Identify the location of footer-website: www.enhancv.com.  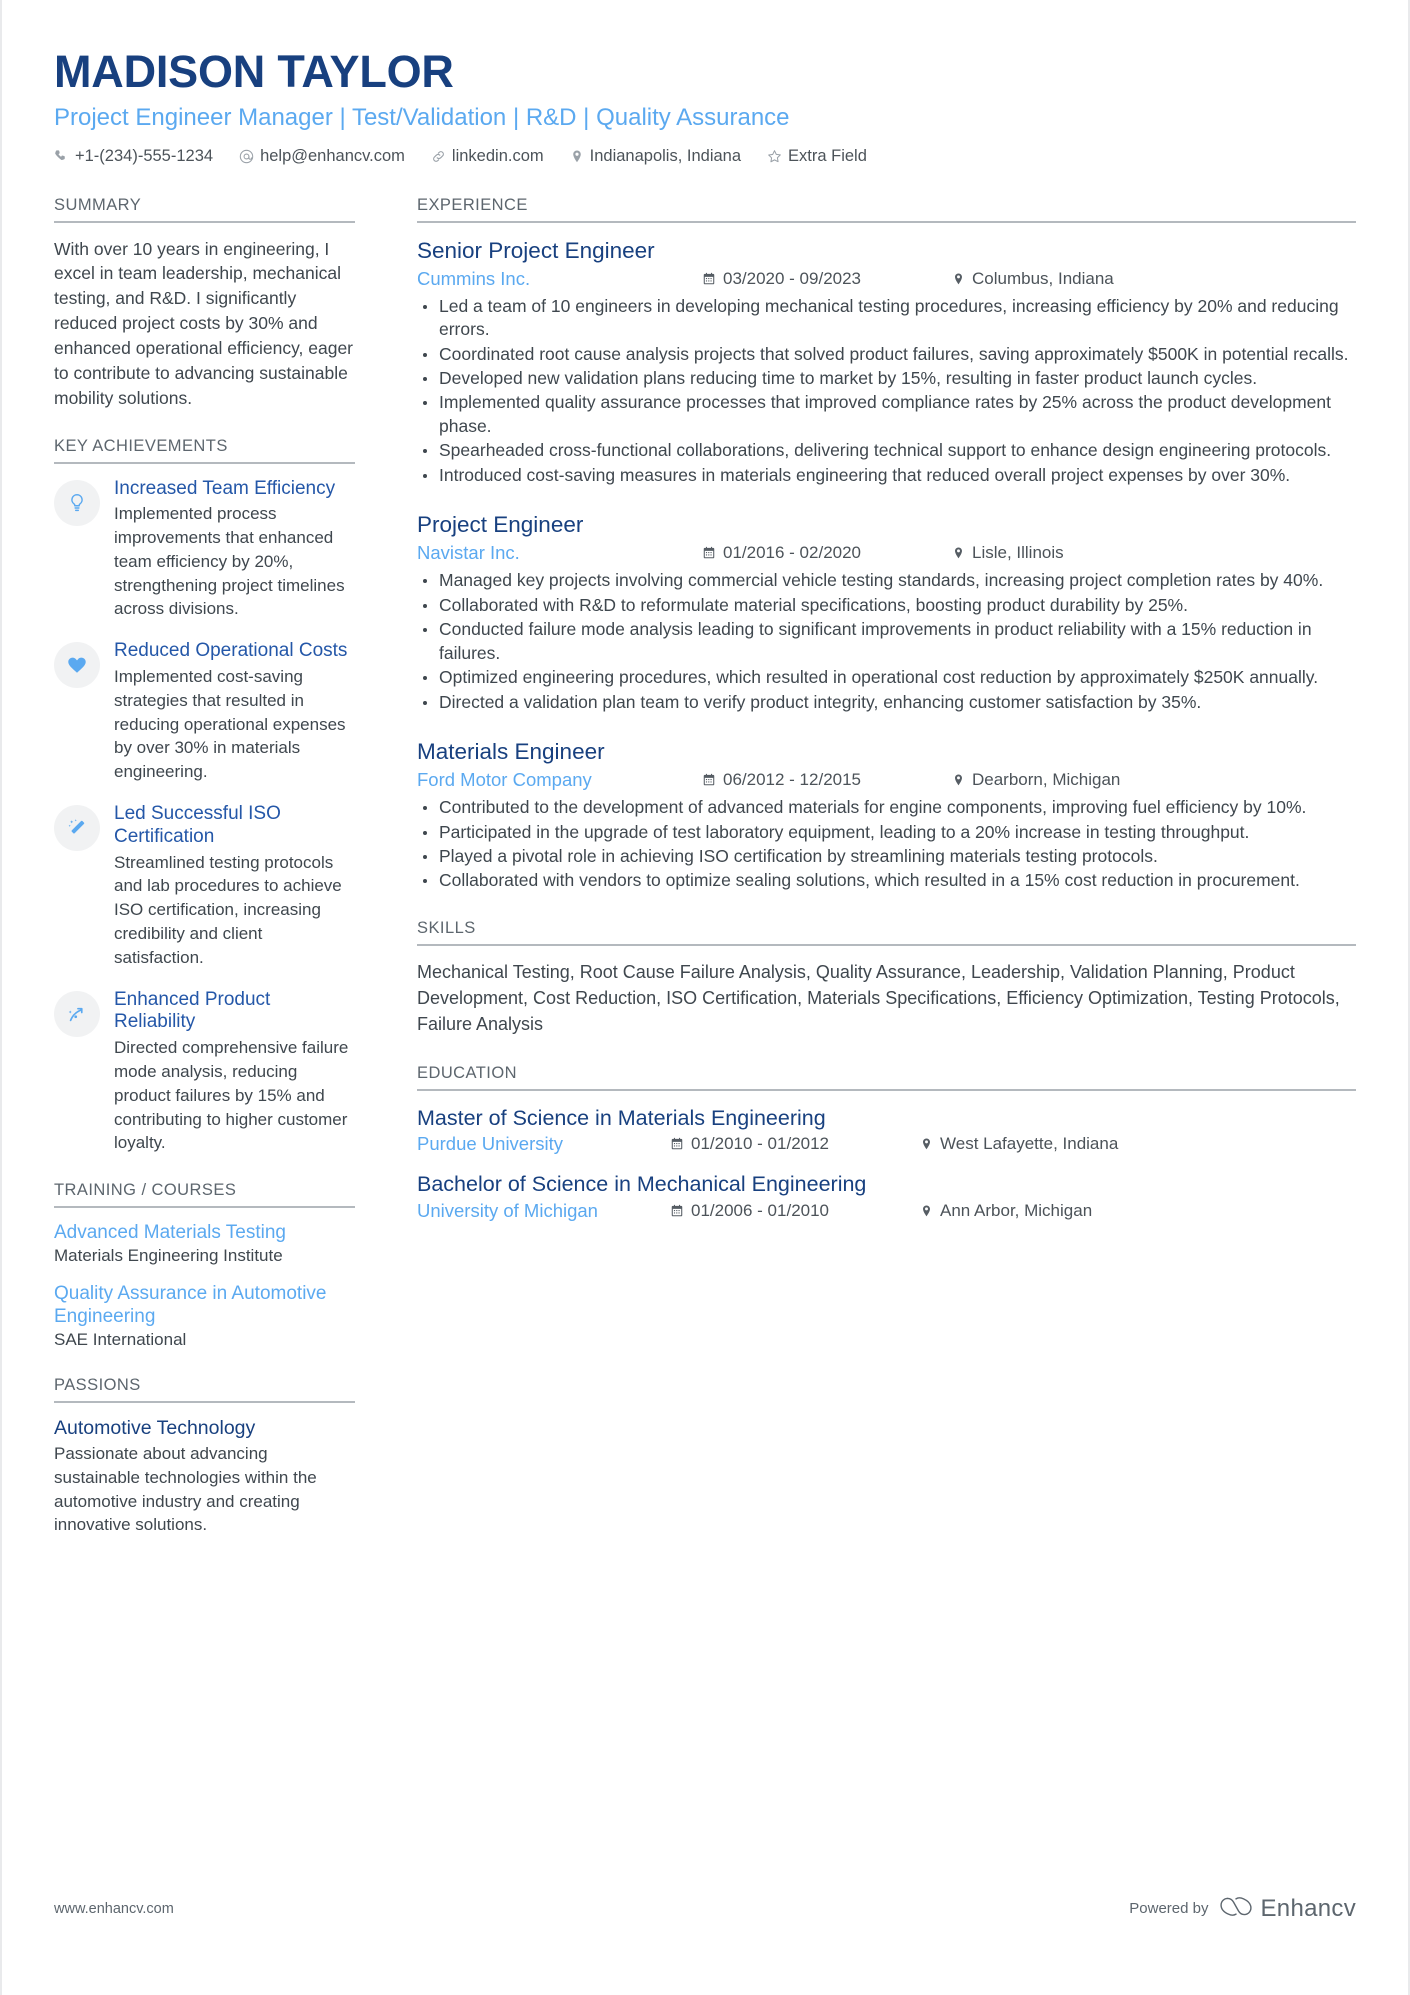
(114, 1909).